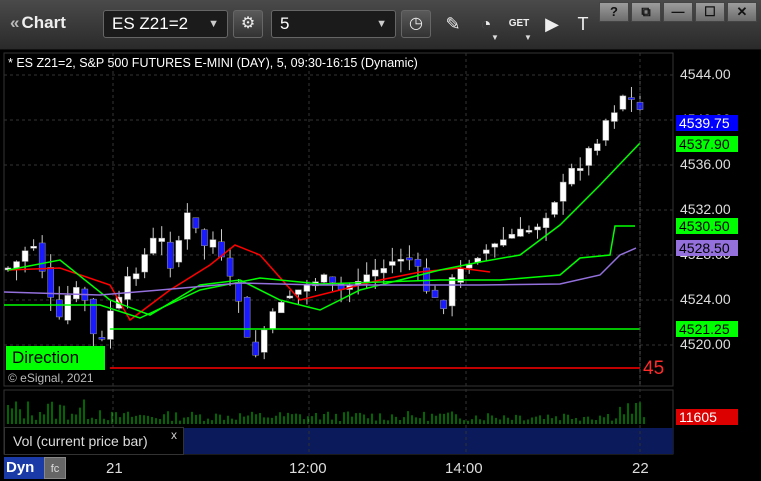  I want to click on window-controls: ? ⧉ — ☐ ✕, so click(678, 12).